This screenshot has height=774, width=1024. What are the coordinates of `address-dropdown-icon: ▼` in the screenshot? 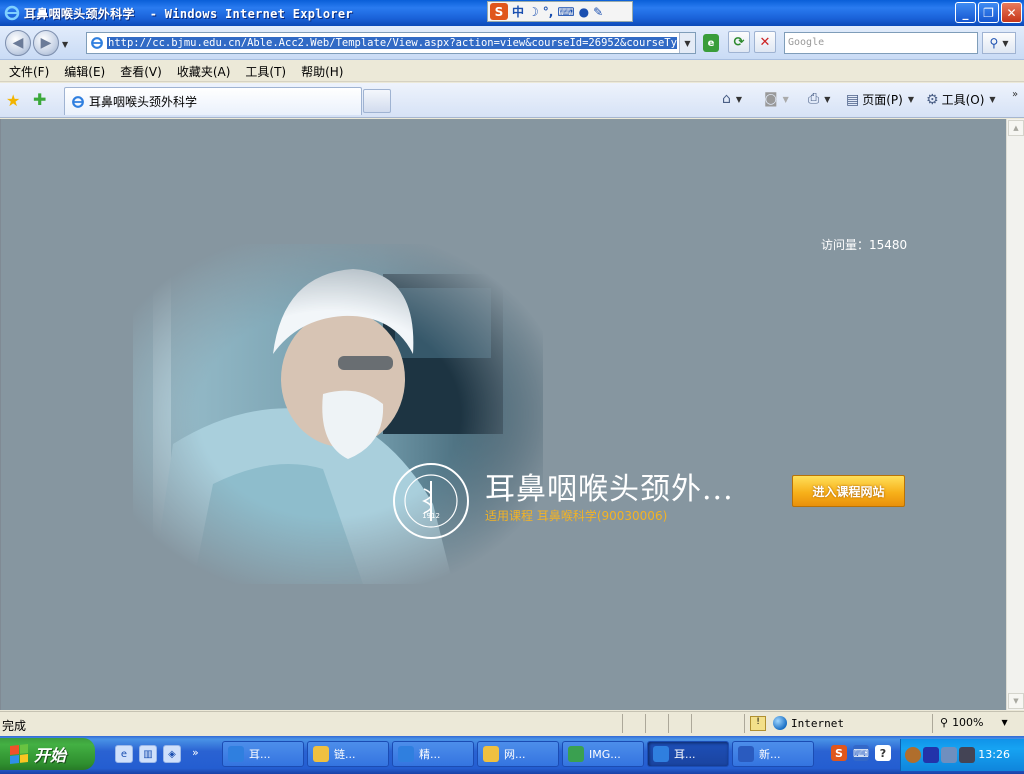 It's located at (687, 43).